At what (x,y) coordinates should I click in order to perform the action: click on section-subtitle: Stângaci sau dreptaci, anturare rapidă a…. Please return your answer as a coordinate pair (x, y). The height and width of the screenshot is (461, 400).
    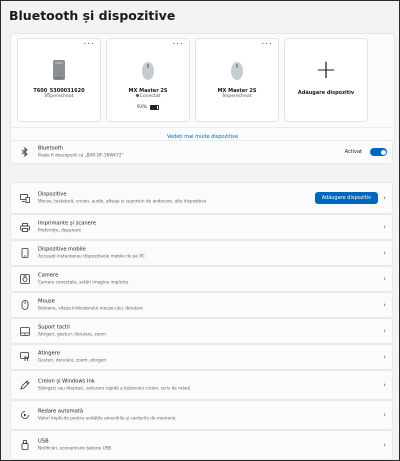
    Looking at the image, I should click on (114, 388).